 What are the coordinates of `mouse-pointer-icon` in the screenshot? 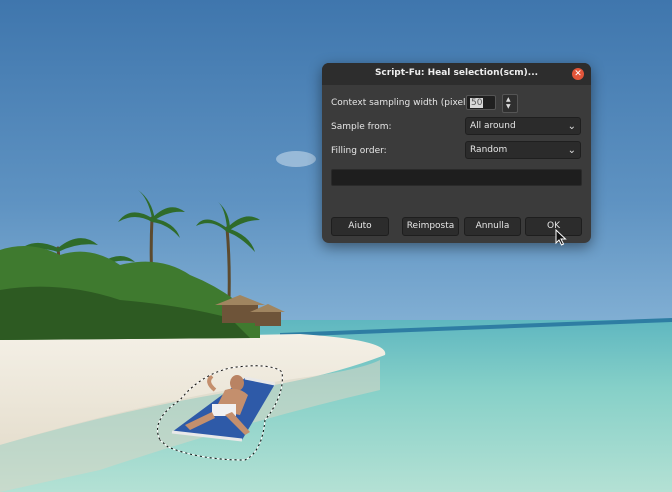 It's located at (561, 237).